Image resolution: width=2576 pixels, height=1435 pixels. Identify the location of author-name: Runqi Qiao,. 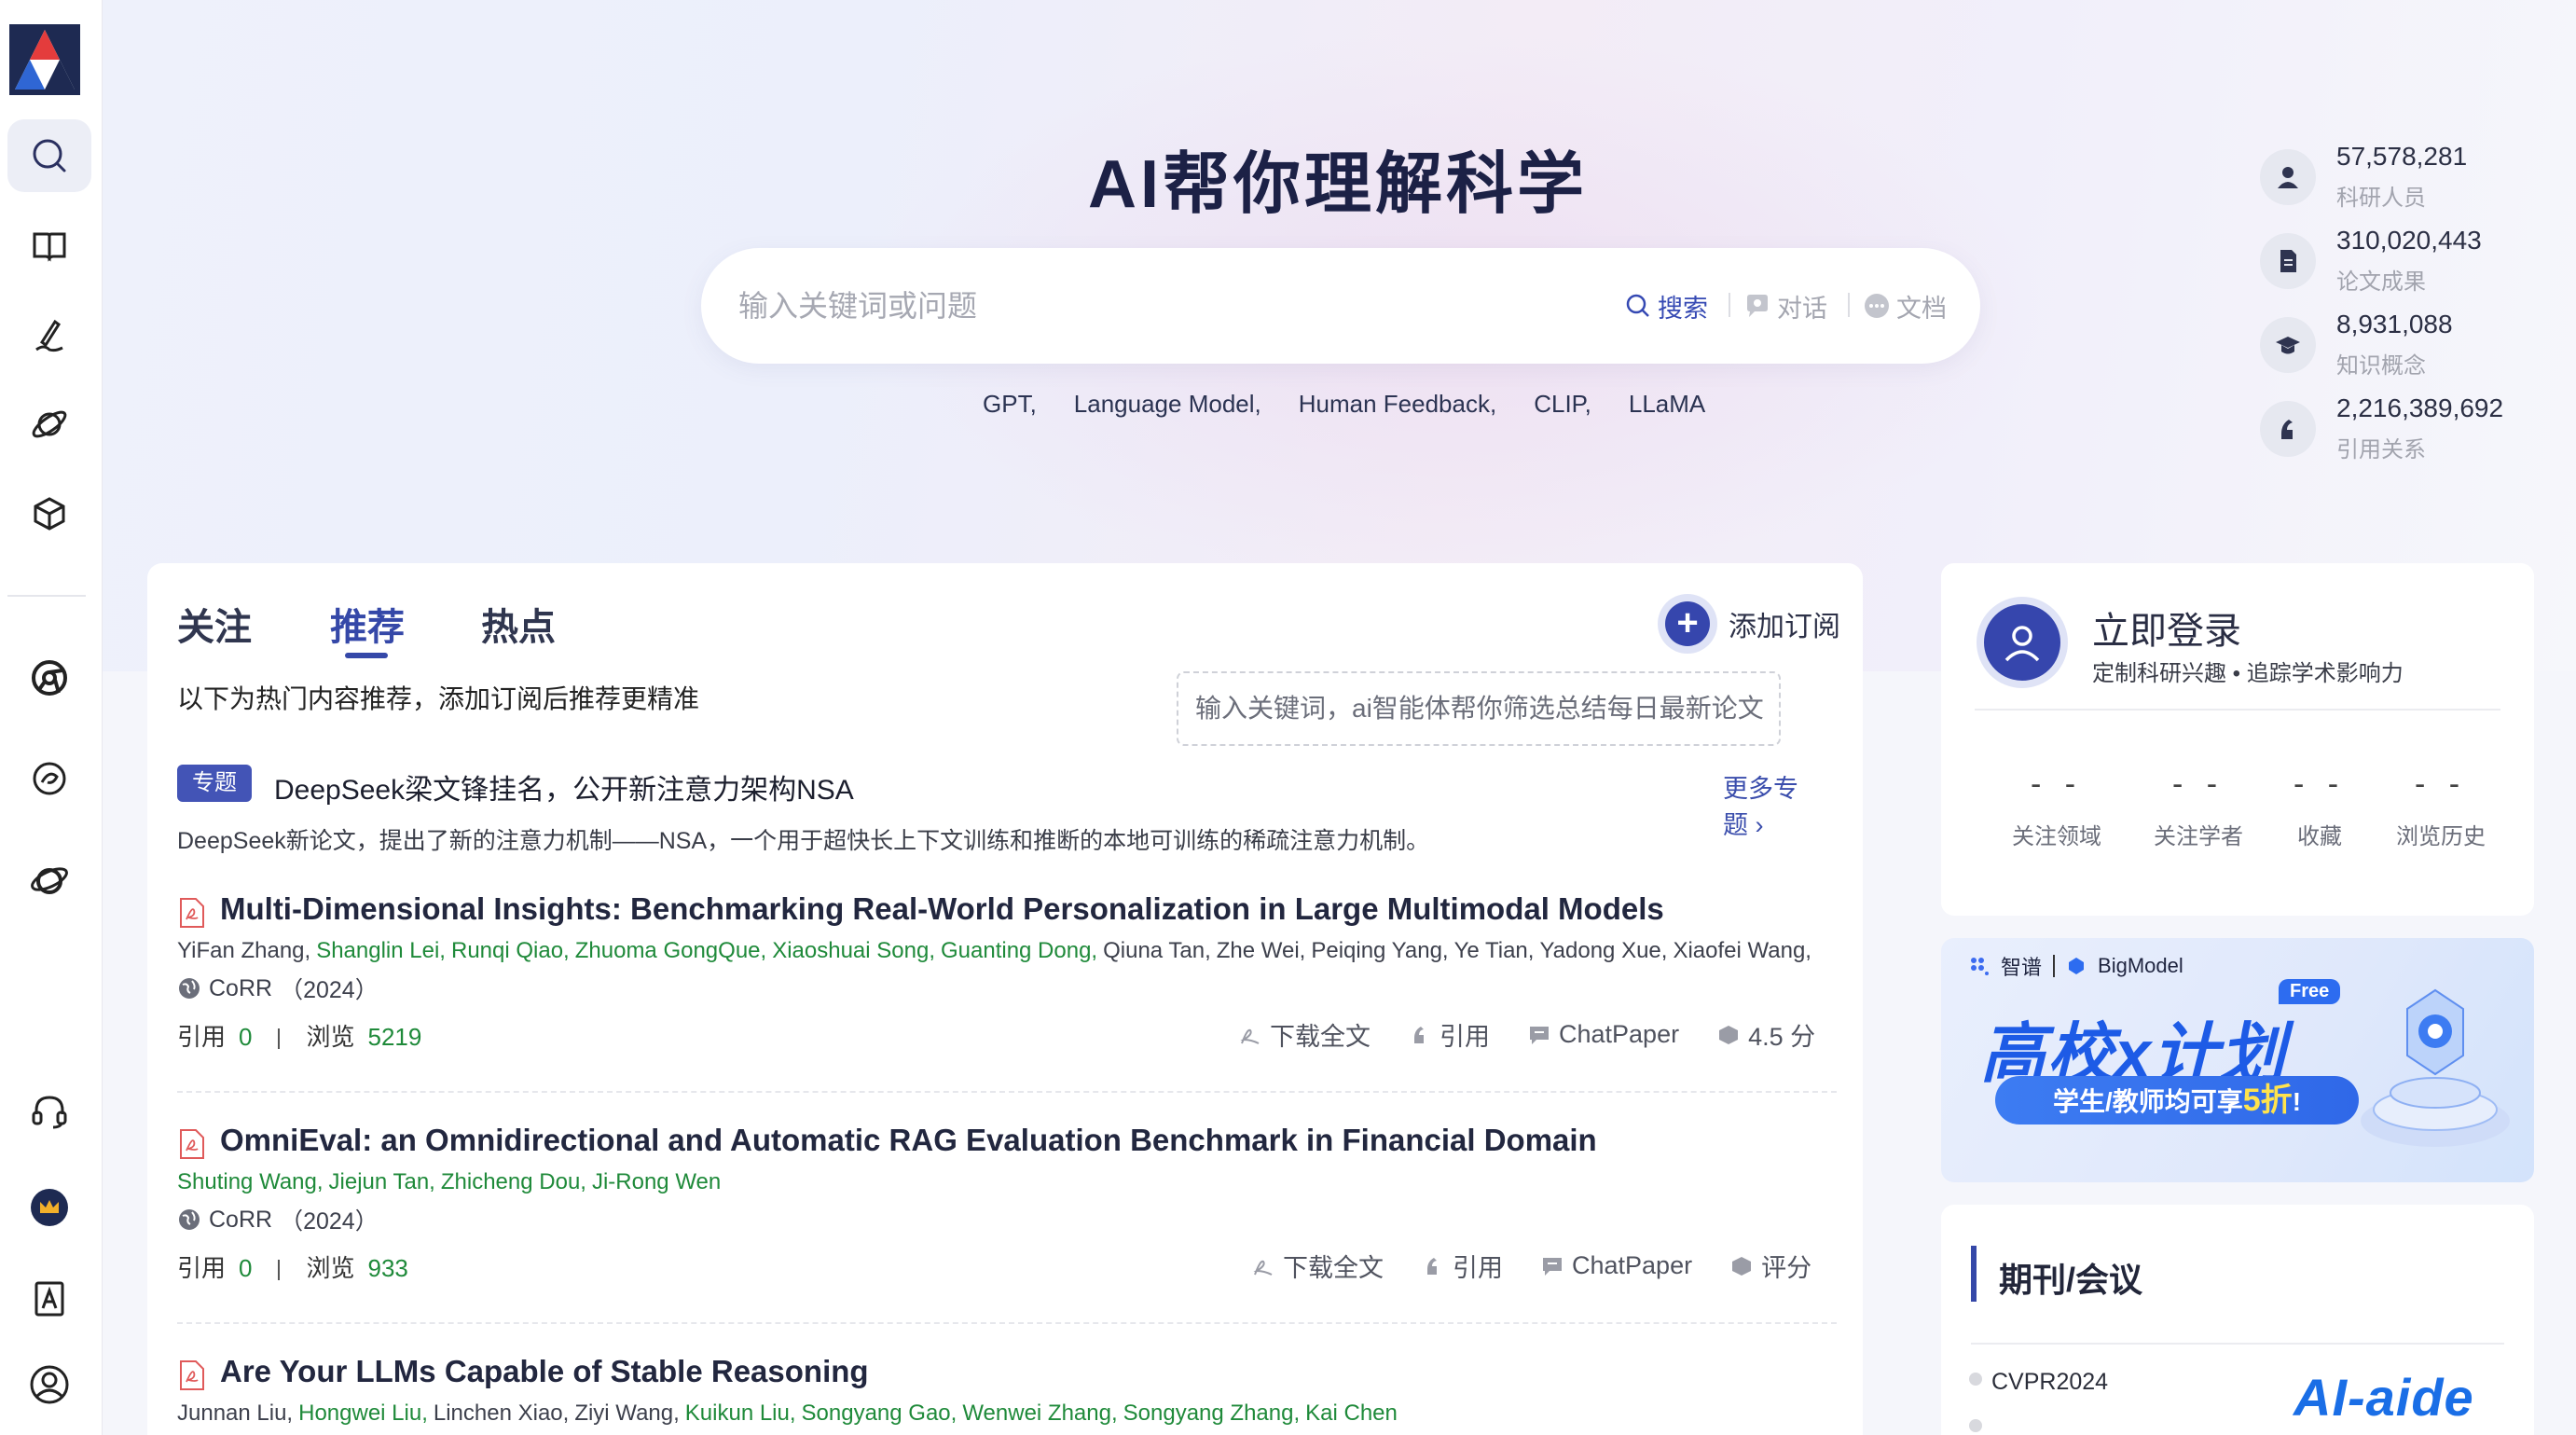
(510, 950).